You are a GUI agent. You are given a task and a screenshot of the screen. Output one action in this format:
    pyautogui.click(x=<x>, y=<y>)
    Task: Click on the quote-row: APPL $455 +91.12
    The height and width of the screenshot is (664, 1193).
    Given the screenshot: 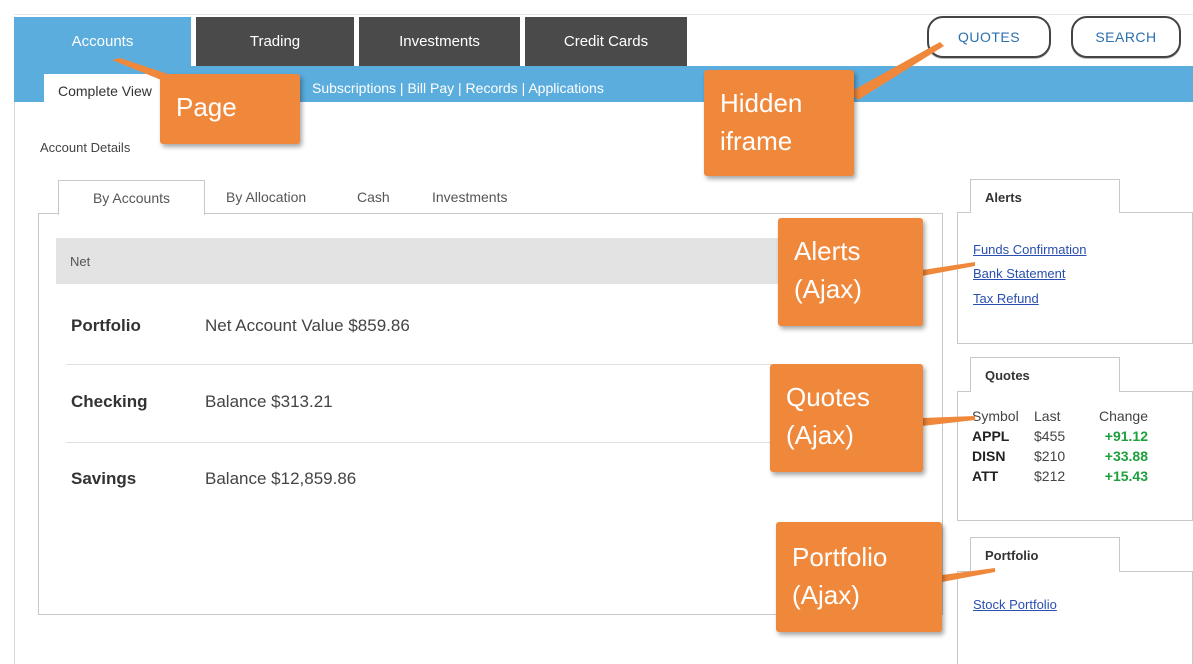 What is the action you would take?
    pyautogui.click(x=1060, y=436)
    